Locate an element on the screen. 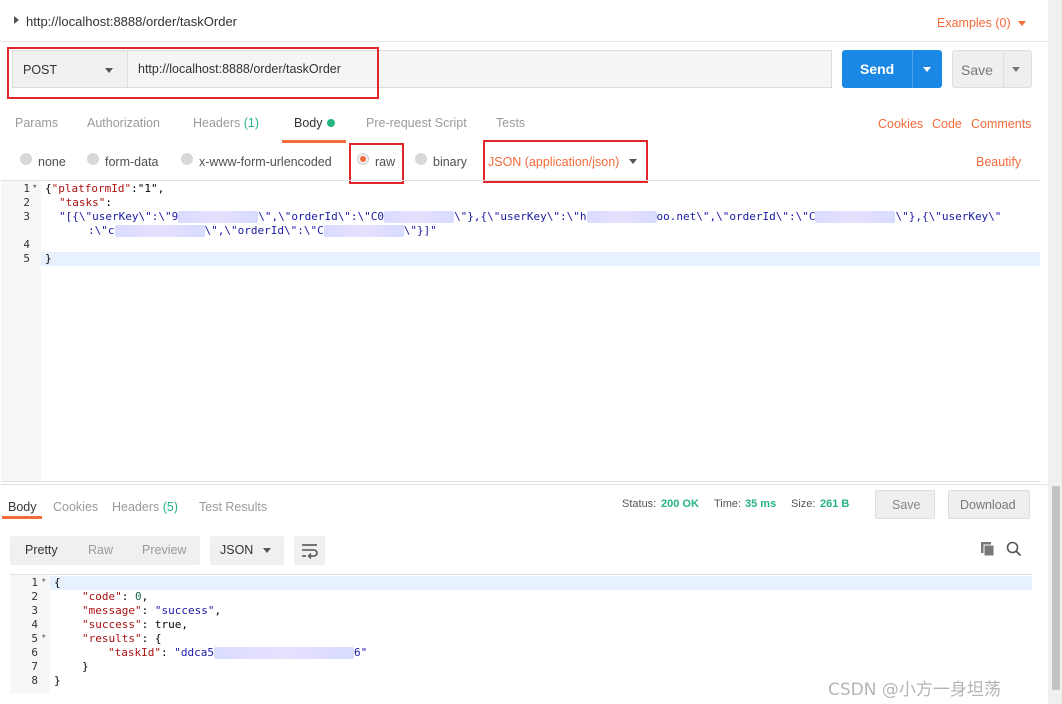 This screenshot has width=1062, height=704. save-button: Save is located at coordinates (992, 69).